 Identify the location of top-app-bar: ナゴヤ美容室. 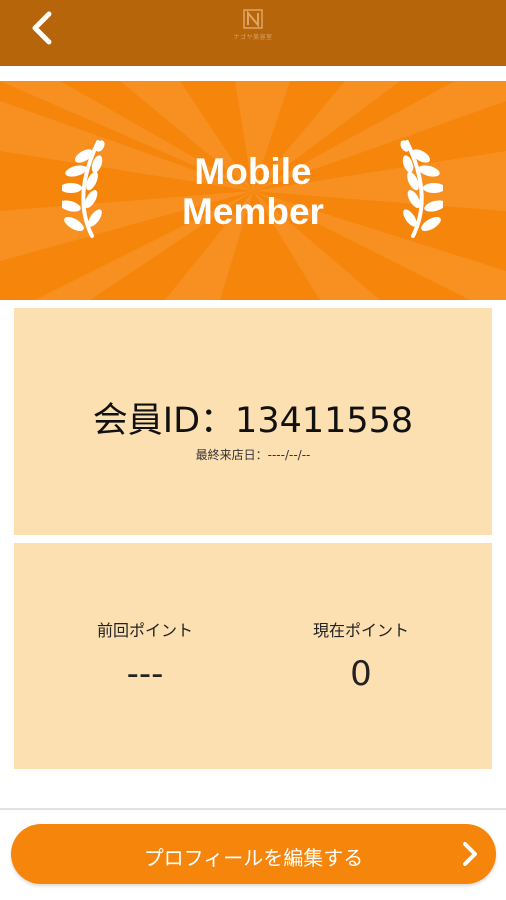
(253, 33).